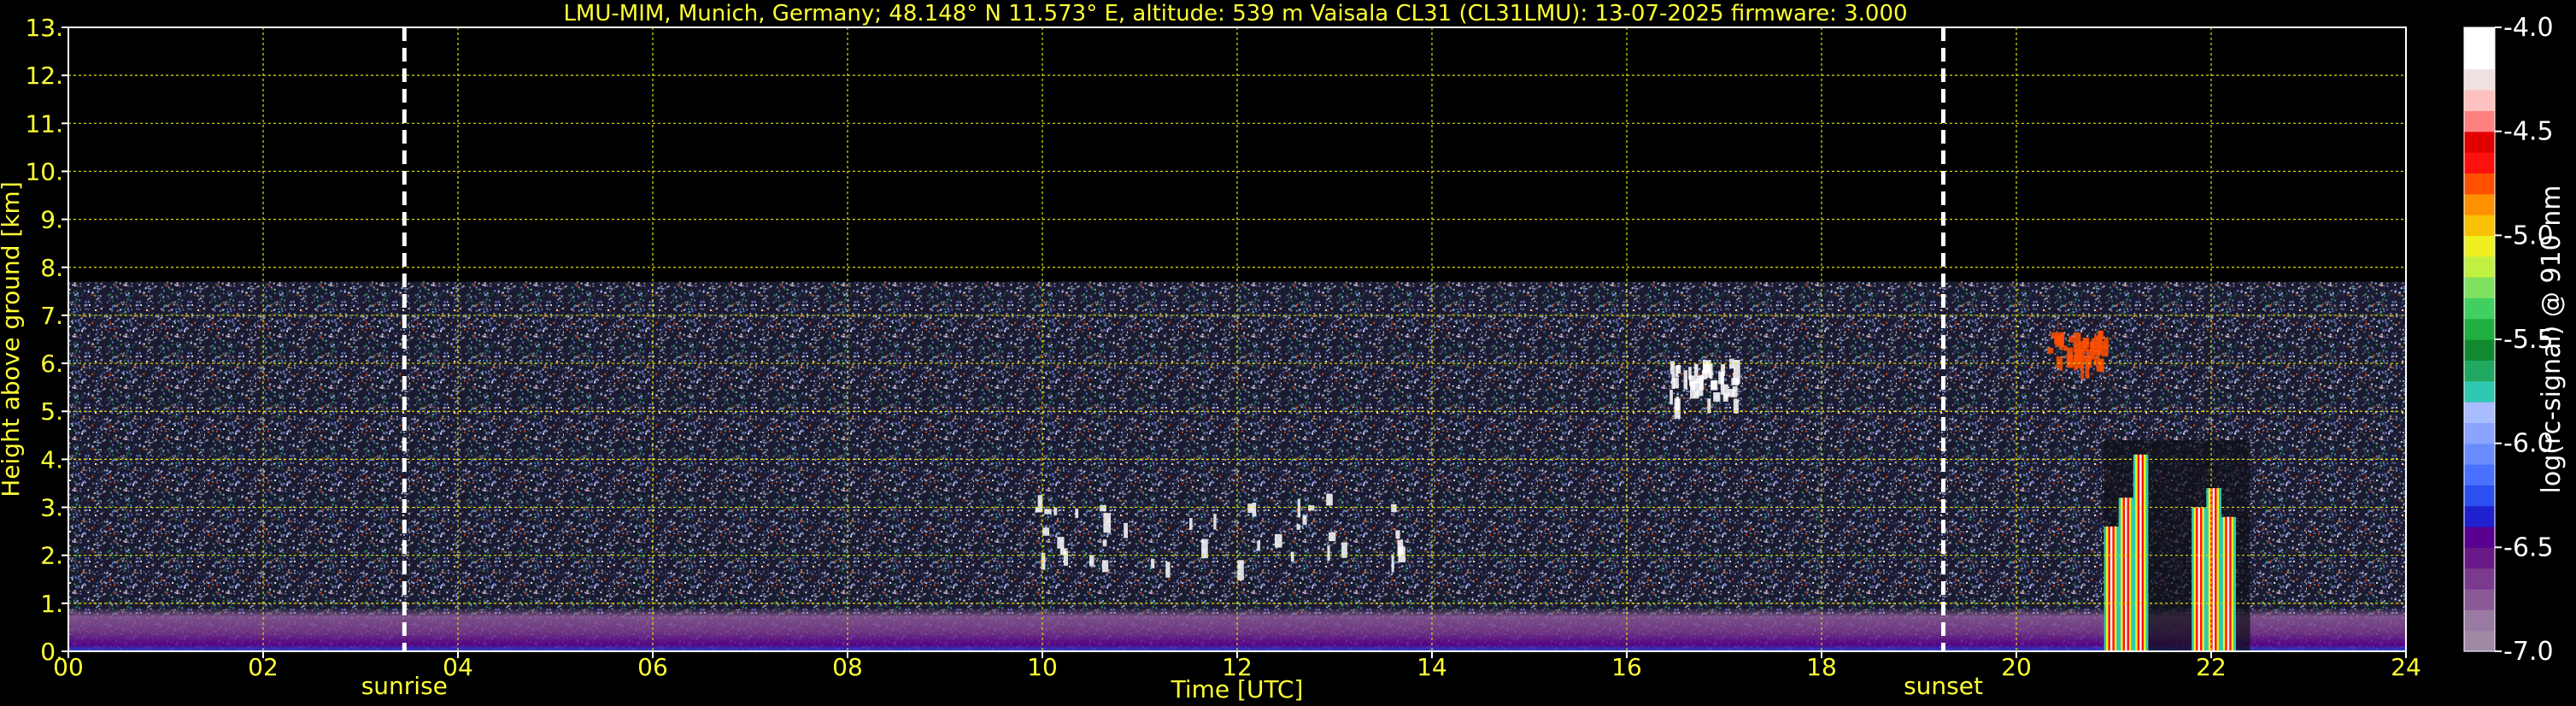 Image resolution: width=2576 pixels, height=706 pixels. What do you see at coordinates (1237, 689) in the screenshot?
I see `x-axis-label: Time [UTC]` at bounding box center [1237, 689].